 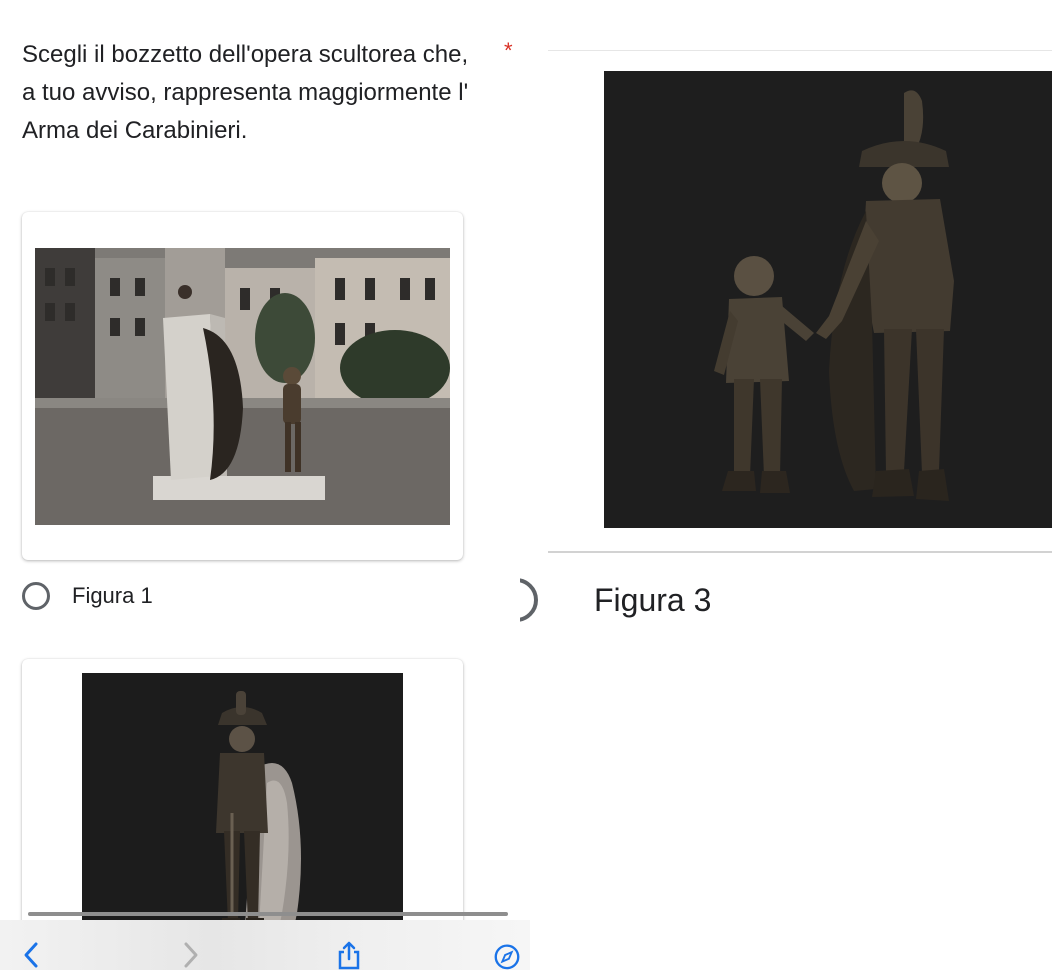 I want to click on option-3: Figura 3, so click(x=615, y=600).